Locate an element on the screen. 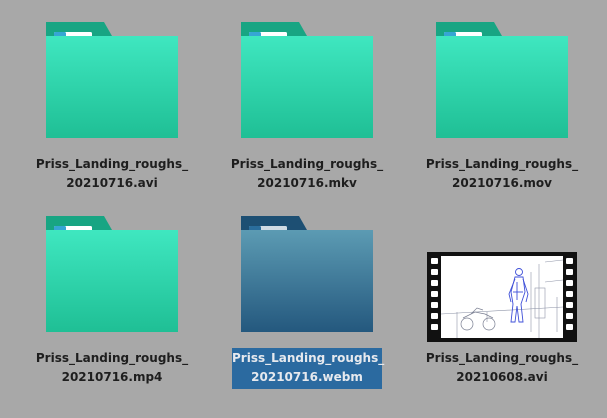 This screenshot has height=418, width=607. file-item-1: Priss_Landing_roughs_ 20210716.avi is located at coordinates (112, 115).